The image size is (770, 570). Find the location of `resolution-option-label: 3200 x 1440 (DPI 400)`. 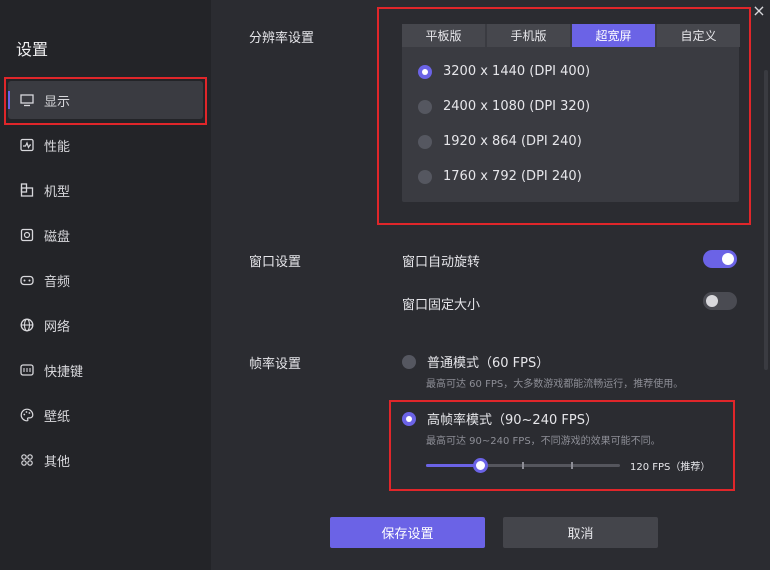

resolution-option-label: 3200 x 1440 (DPI 400) is located at coordinates (517, 71).